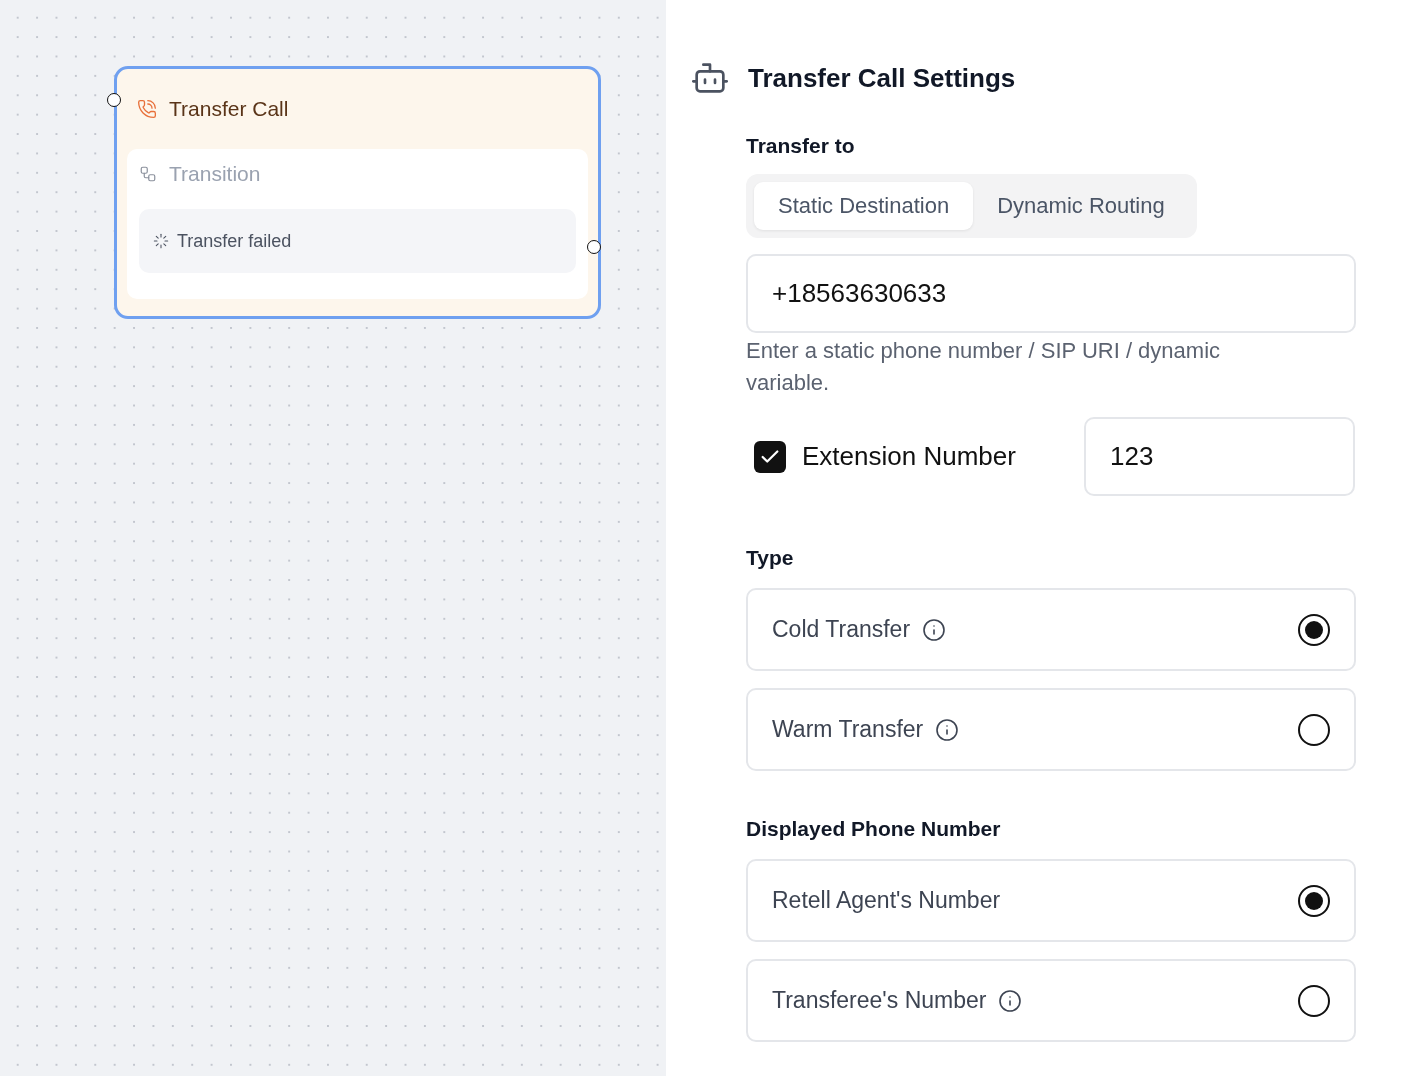  What do you see at coordinates (864, 206) in the screenshot?
I see `segment-tab: Static Destination` at bounding box center [864, 206].